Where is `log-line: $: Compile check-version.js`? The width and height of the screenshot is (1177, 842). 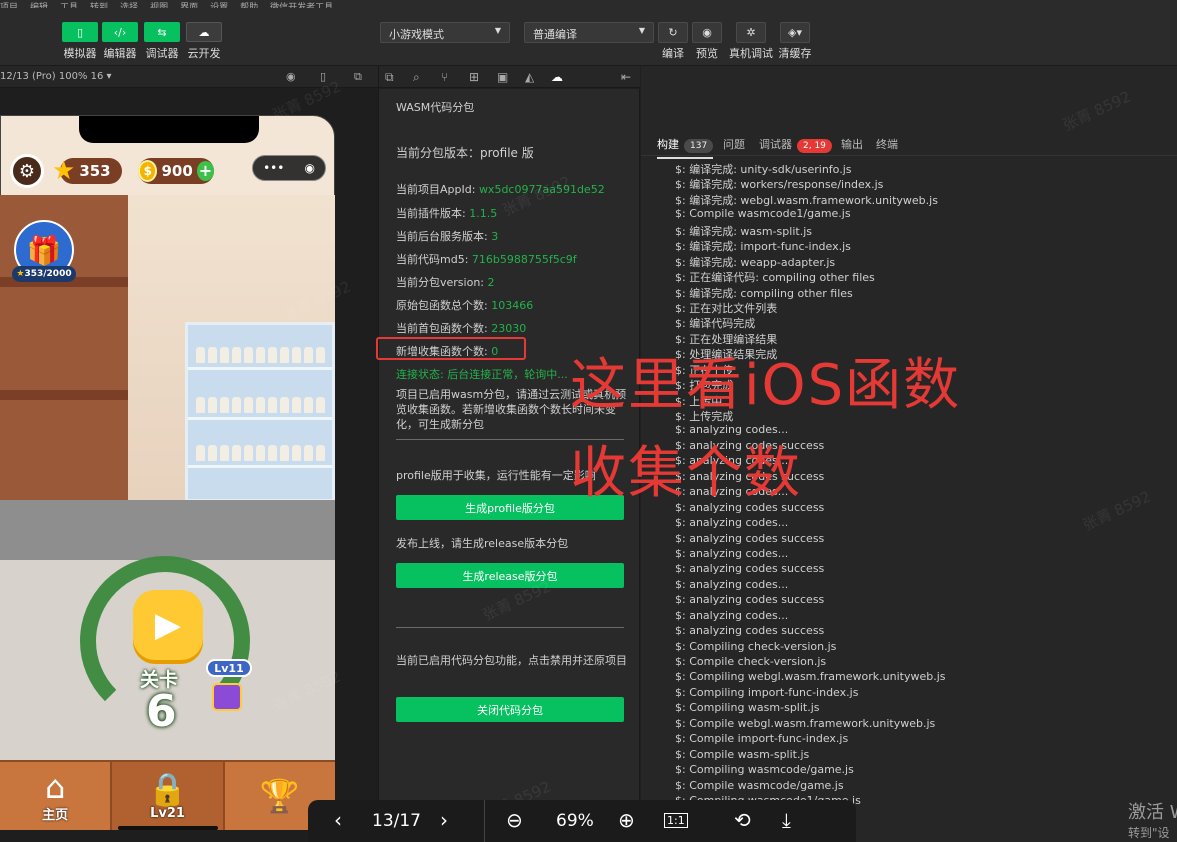
log-line: $: Compile check-version.js is located at coordinates (751, 661).